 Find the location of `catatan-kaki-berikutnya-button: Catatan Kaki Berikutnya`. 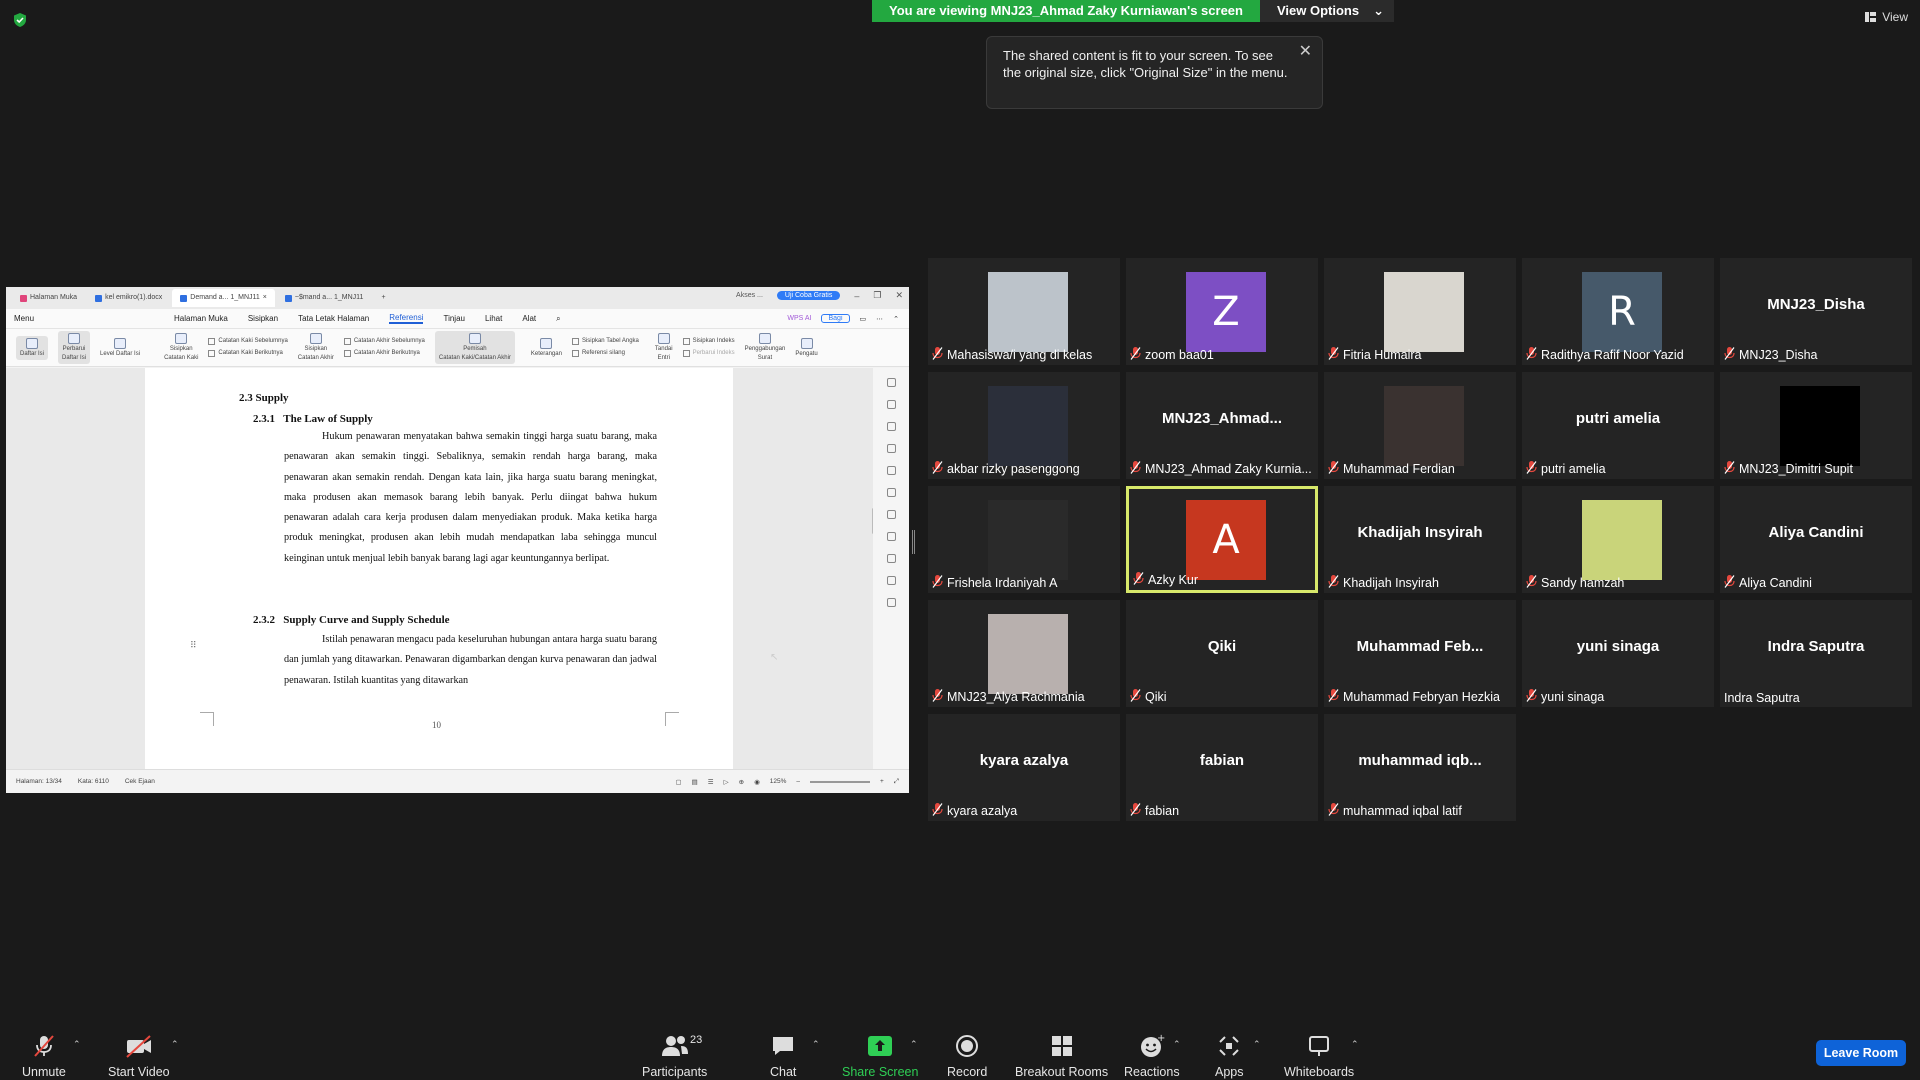

catatan-kaki-berikutnya-button: Catatan Kaki Berikutnya is located at coordinates (247, 353).